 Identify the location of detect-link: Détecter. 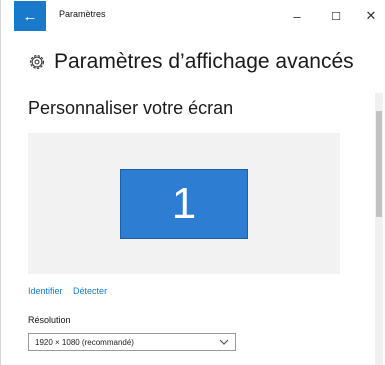
(90, 291).